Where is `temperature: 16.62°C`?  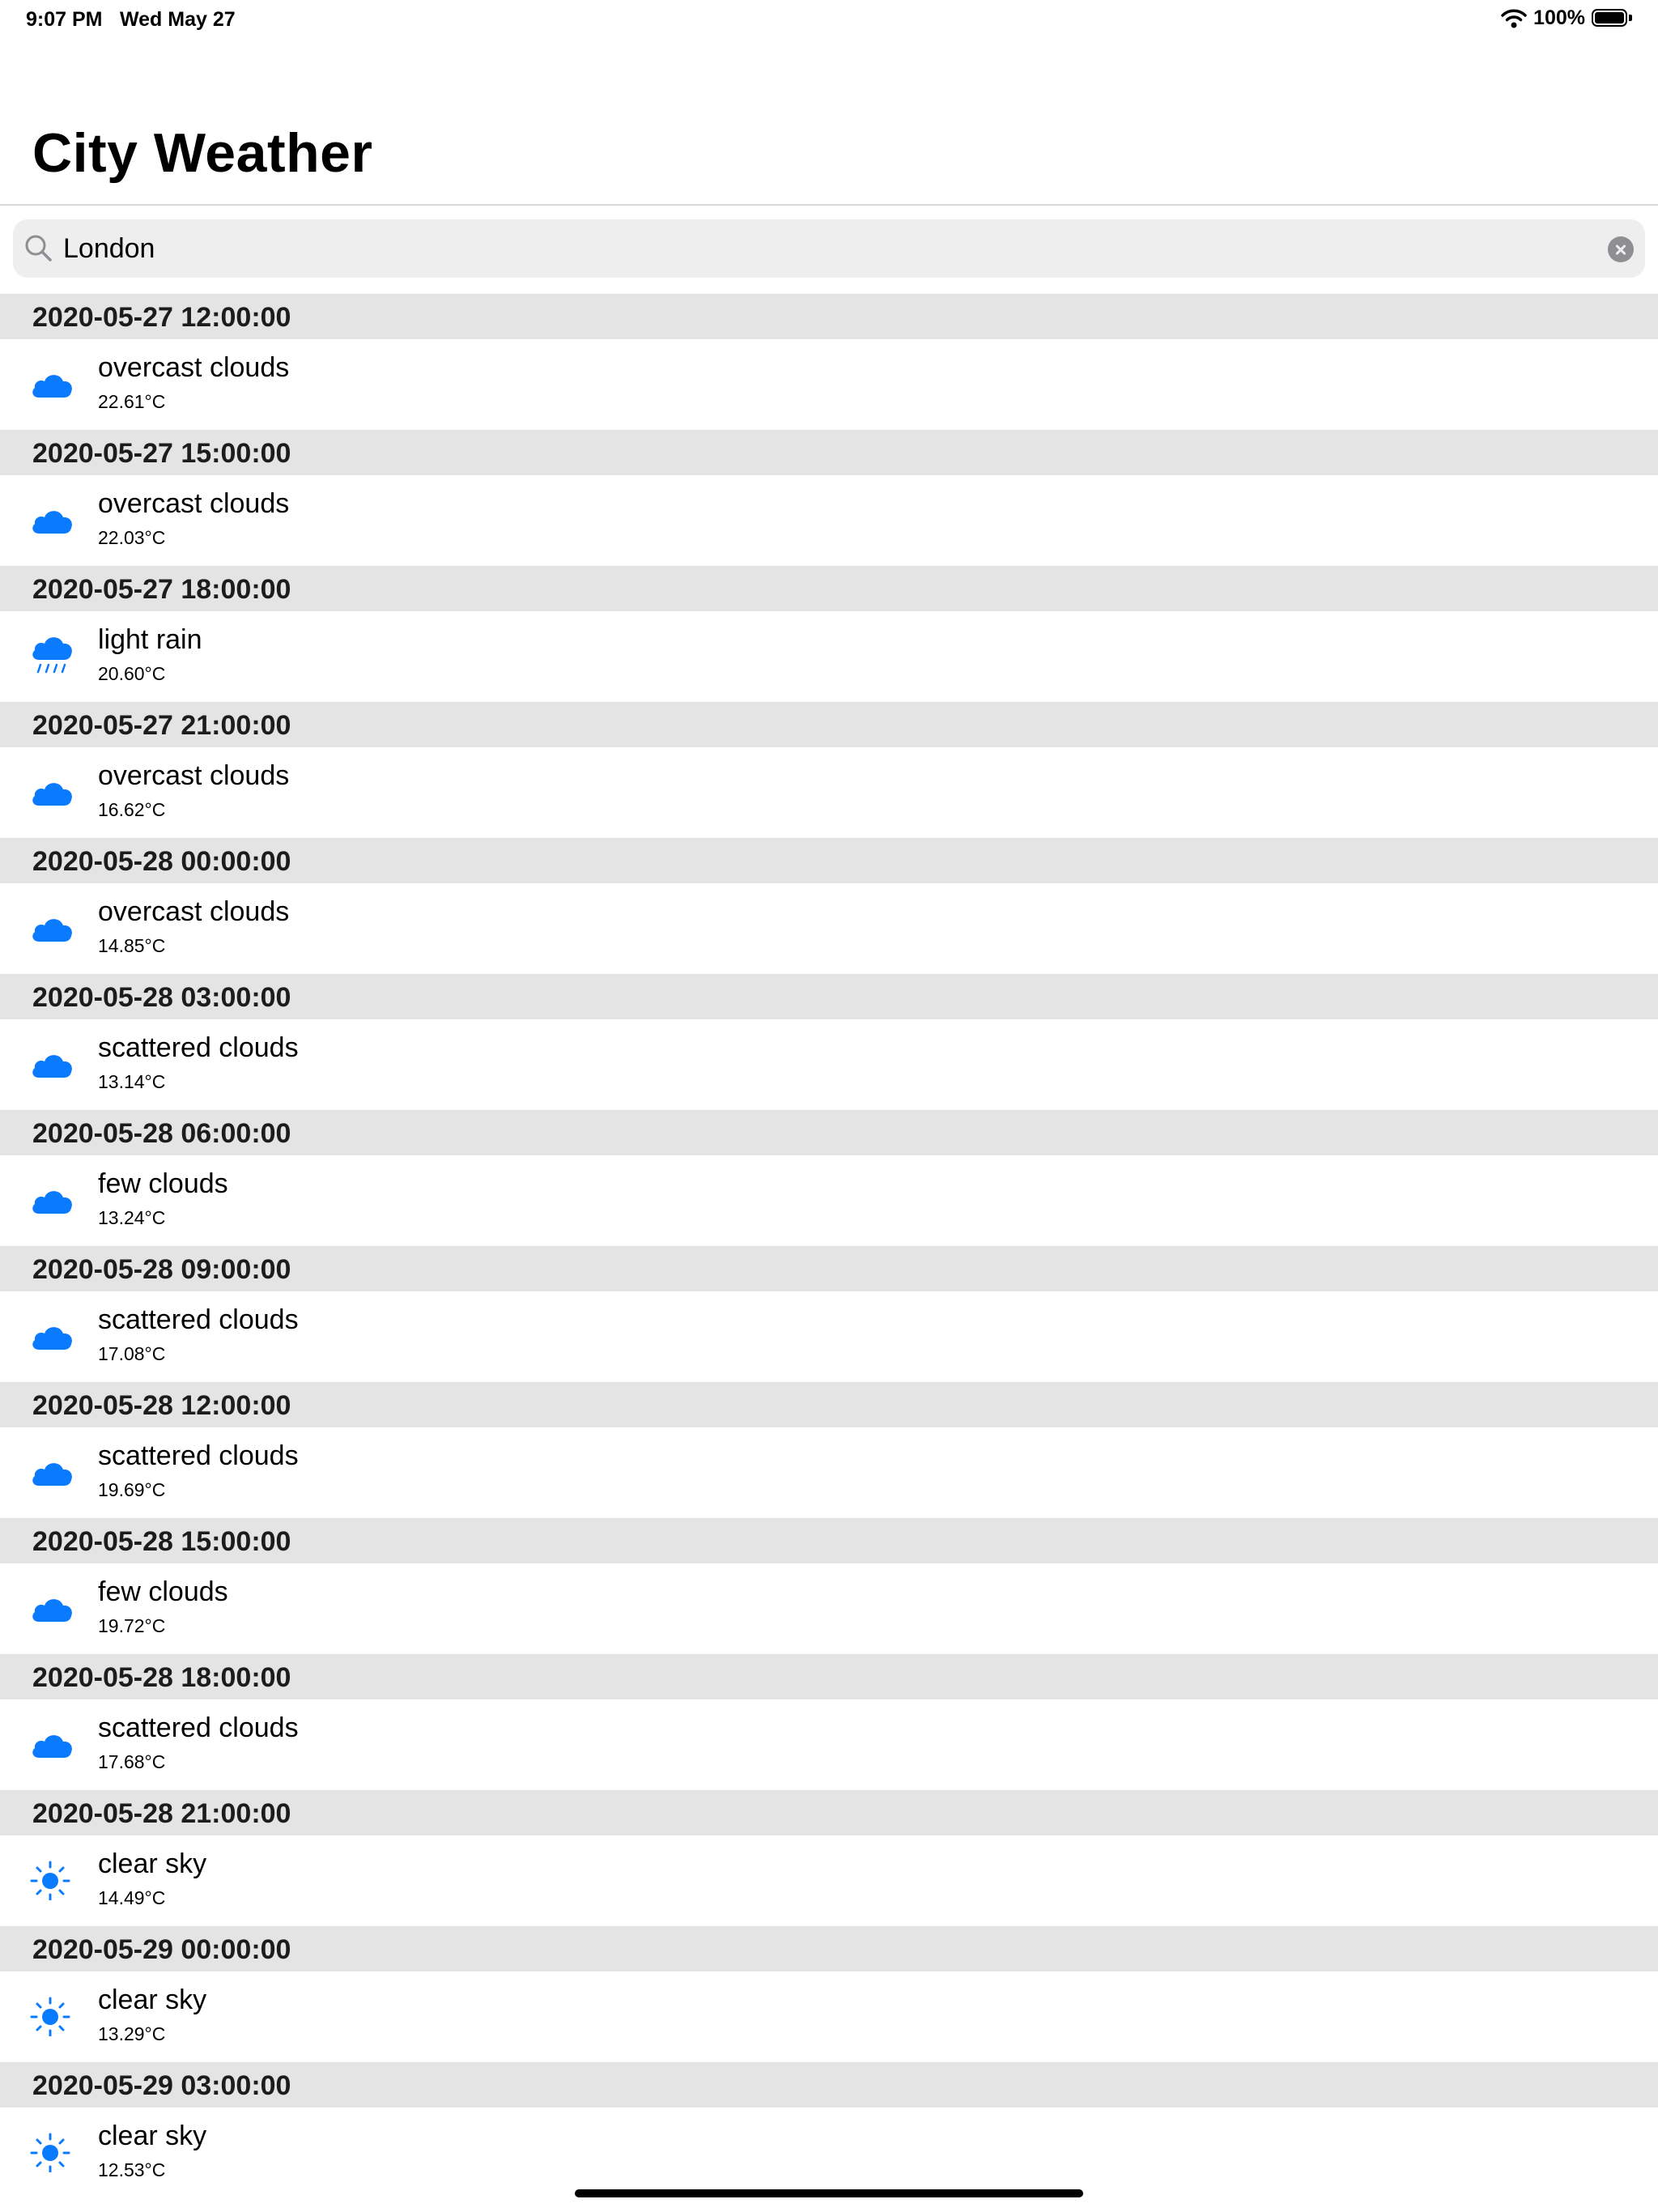
temperature: 16.62°C is located at coordinates (132, 810).